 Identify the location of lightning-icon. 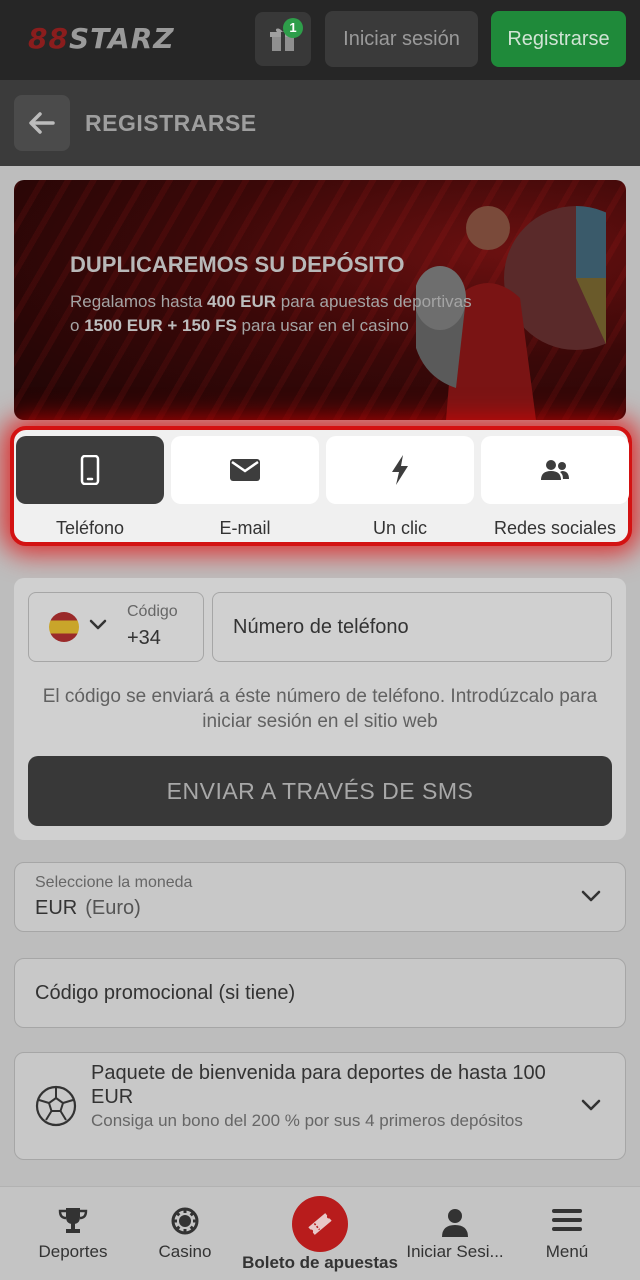
(400, 470).